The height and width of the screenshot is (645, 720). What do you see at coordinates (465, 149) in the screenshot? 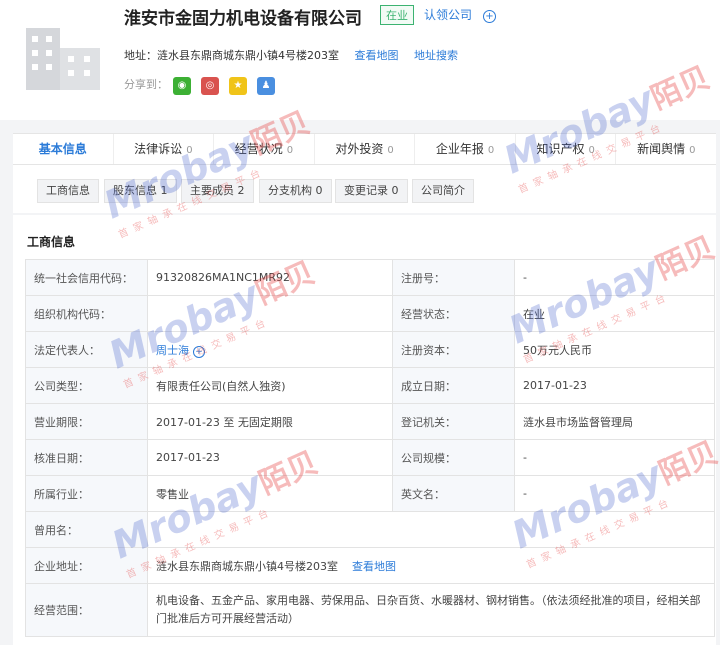
I see `tab-annual-reports: 企业年报 0` at bounding box center [465, 149].